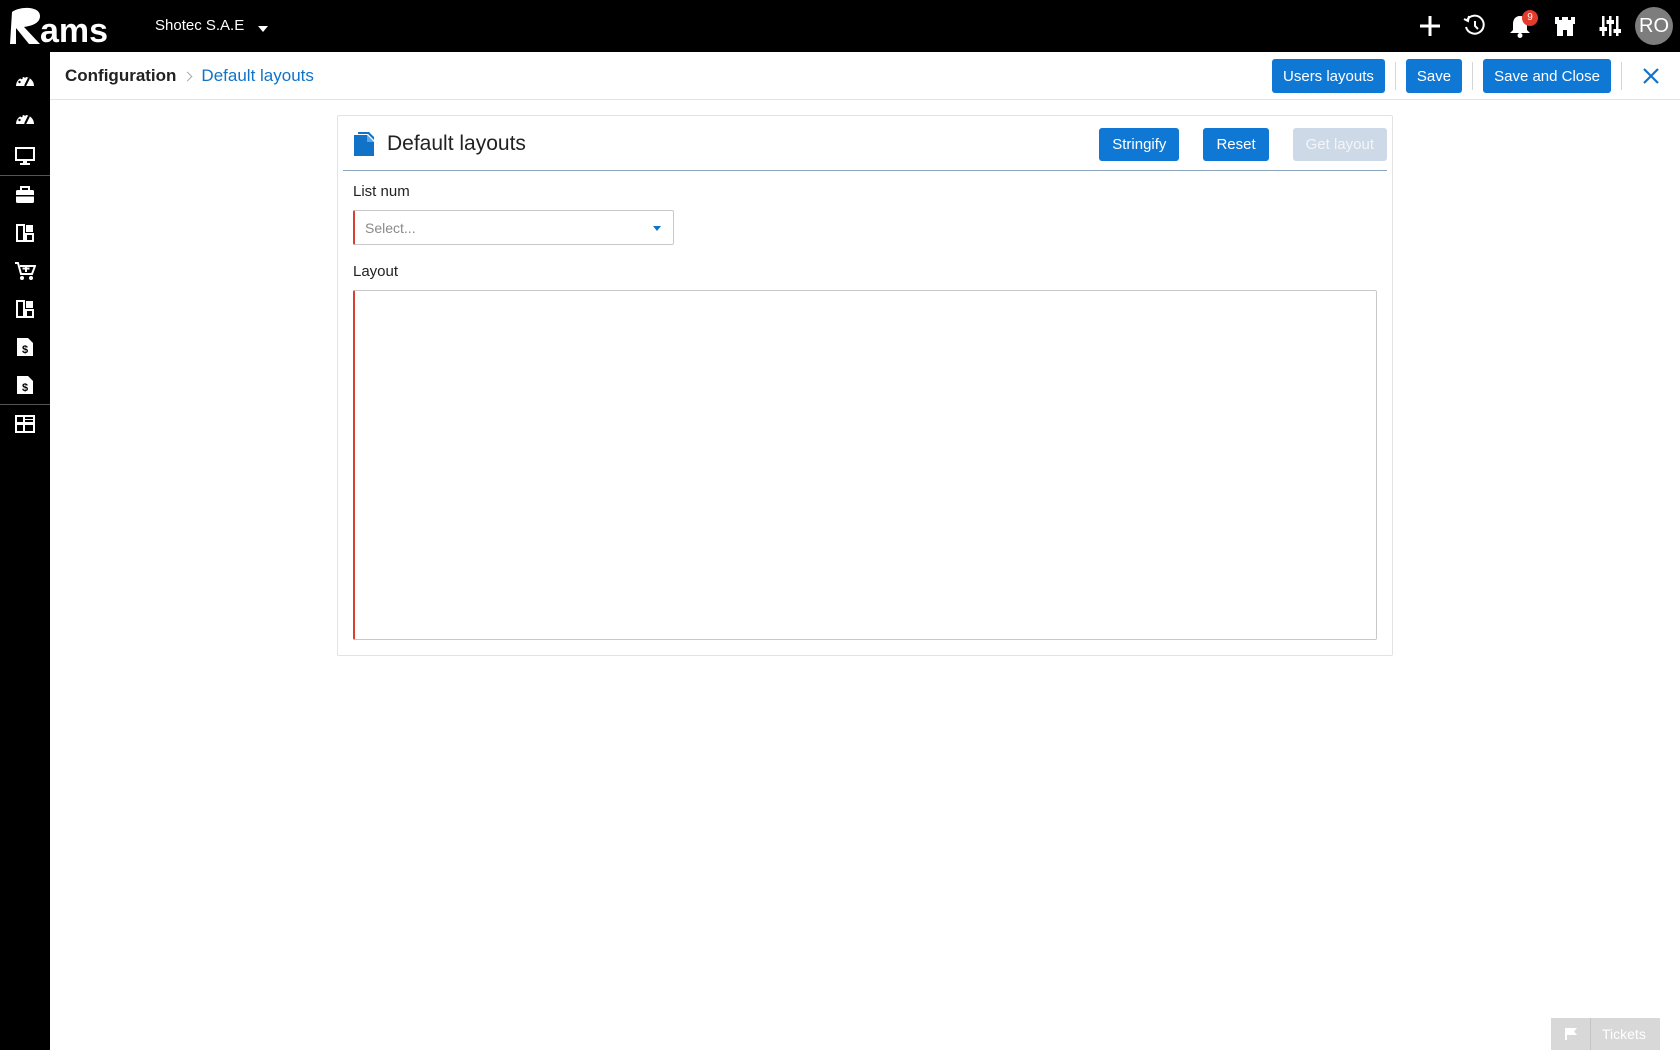 Image resolution: width=1680 pixels, height=1050 pixels. I want to click on modules-alt-icon, so click(25, 309).